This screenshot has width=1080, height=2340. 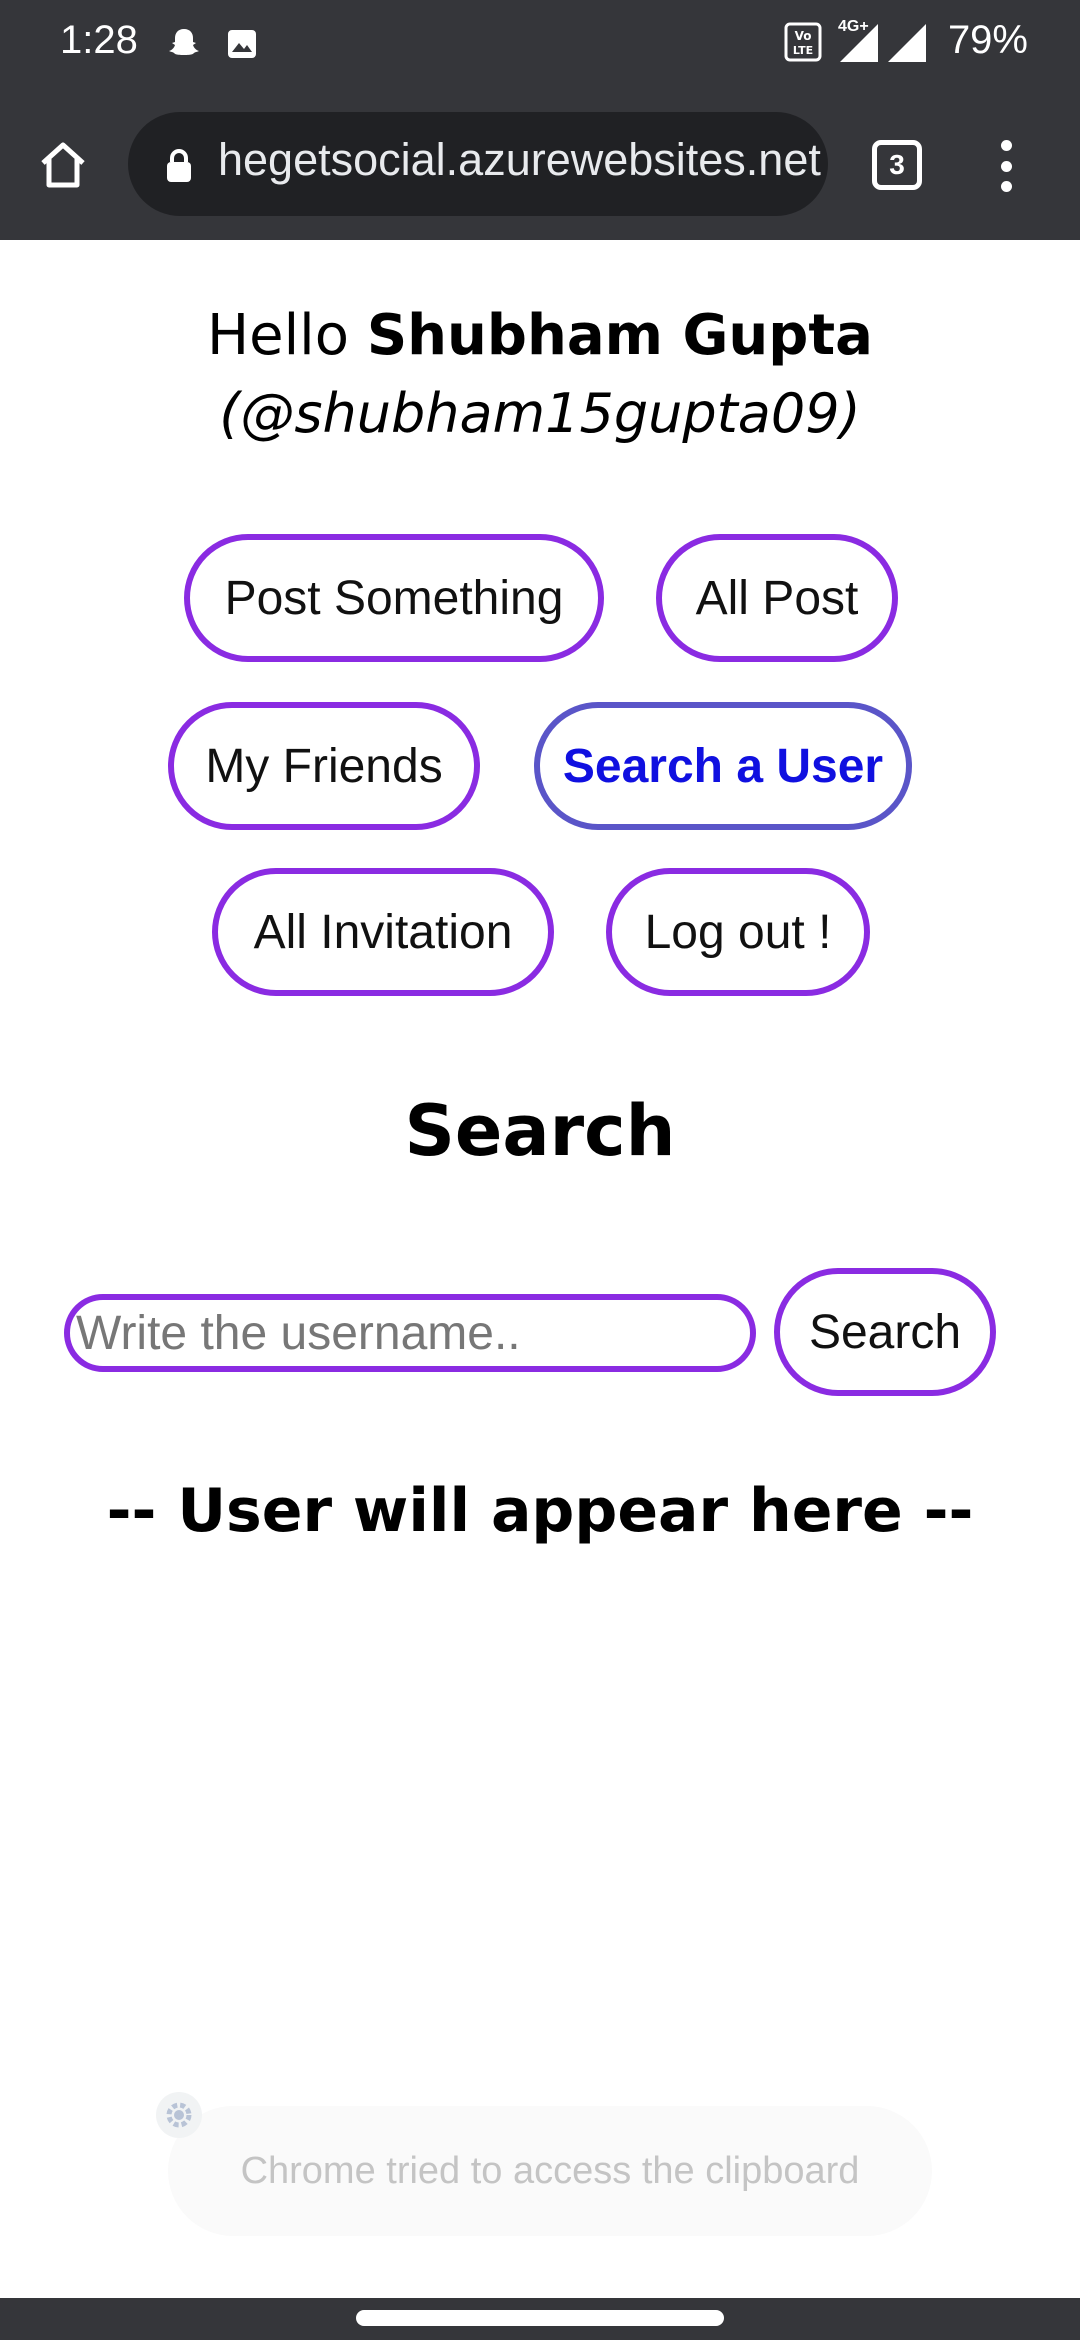 What do you see at coordinates (242, 44) in the screenshot?
I see `image-icon` at bounding box center [242, 44].